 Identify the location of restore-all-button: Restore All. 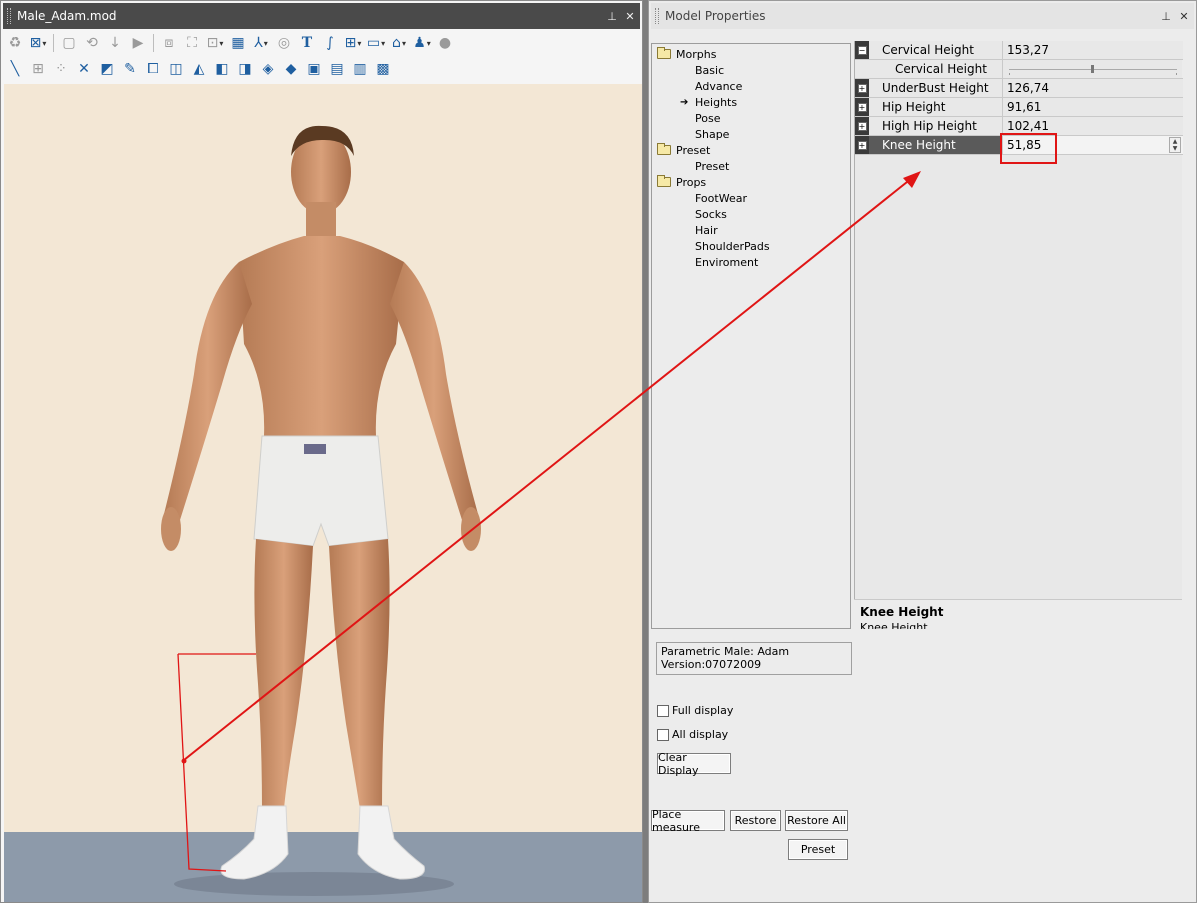
(816, 820).